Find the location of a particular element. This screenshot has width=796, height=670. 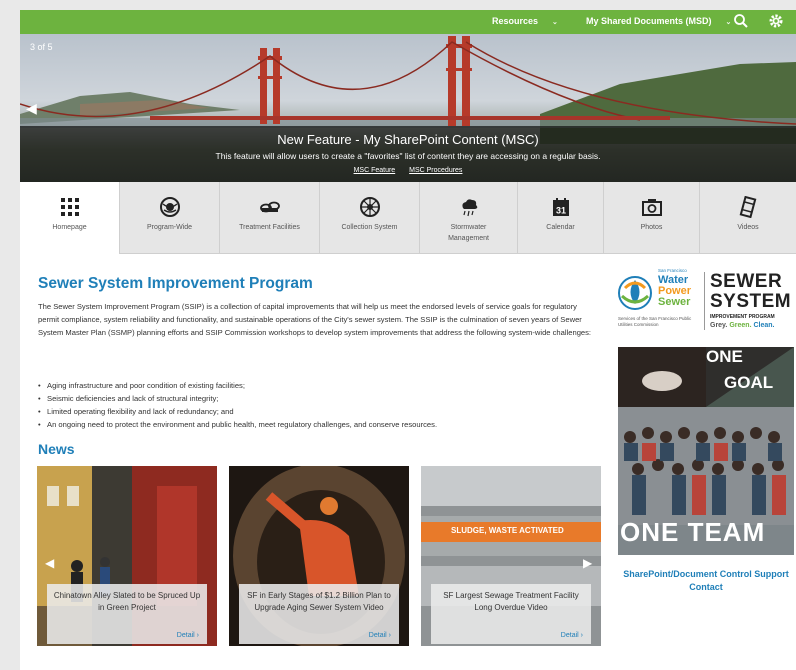

tile-videos: Videos is located at coordinates (748, 218).